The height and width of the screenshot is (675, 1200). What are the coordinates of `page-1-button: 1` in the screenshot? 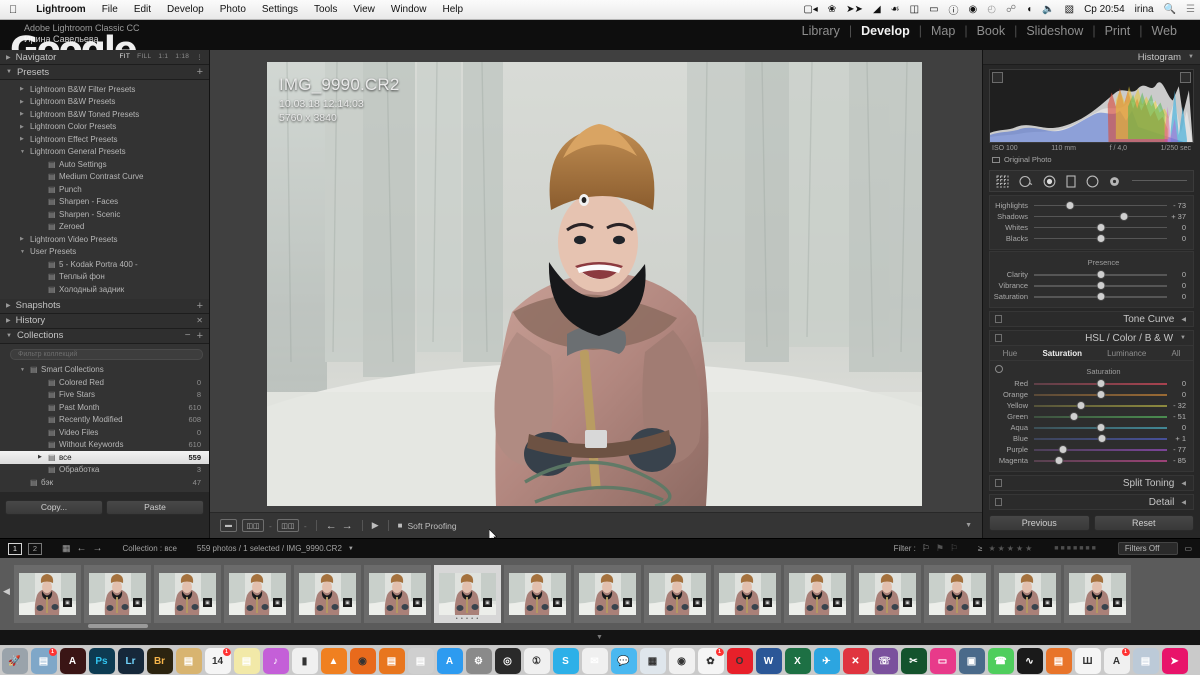 It's located at (15, 548).